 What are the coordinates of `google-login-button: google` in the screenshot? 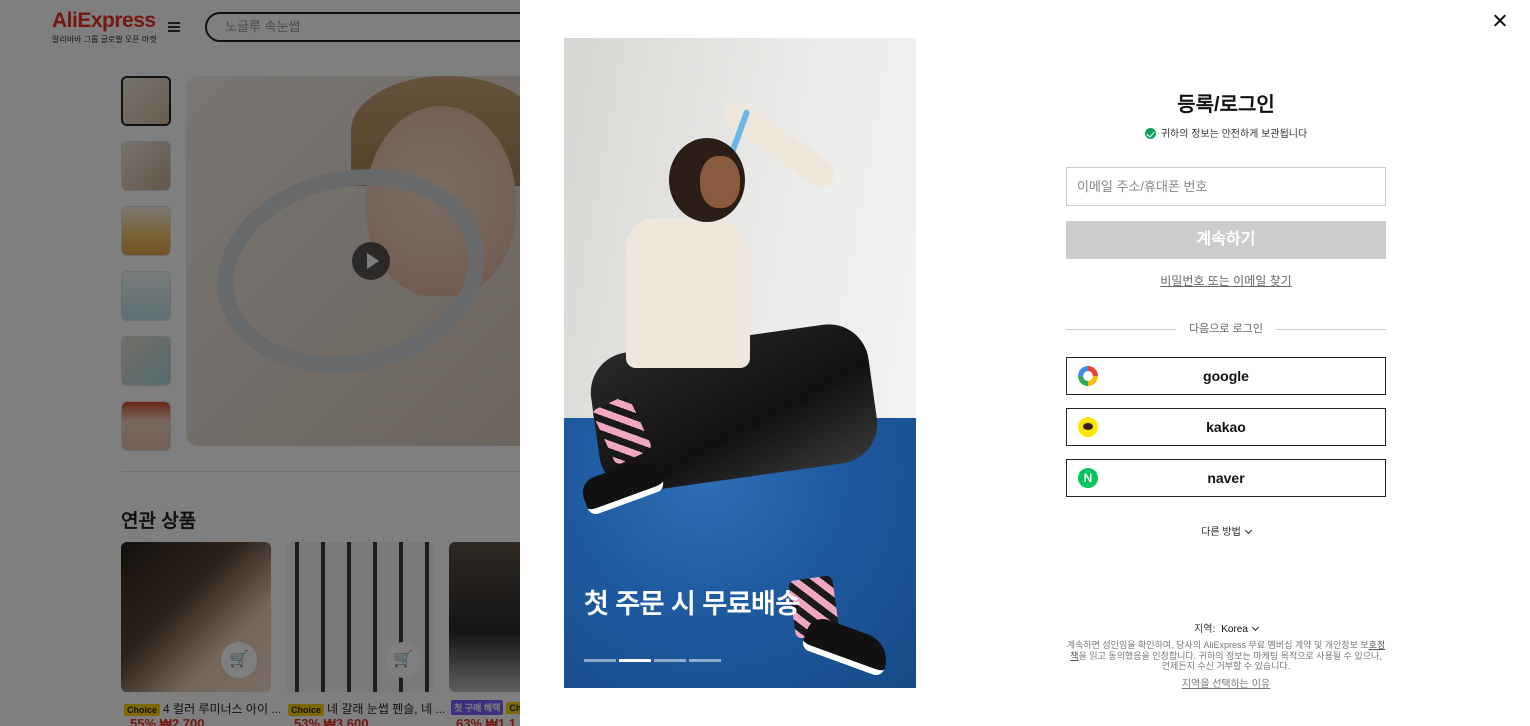 It's located at (1226, 376).